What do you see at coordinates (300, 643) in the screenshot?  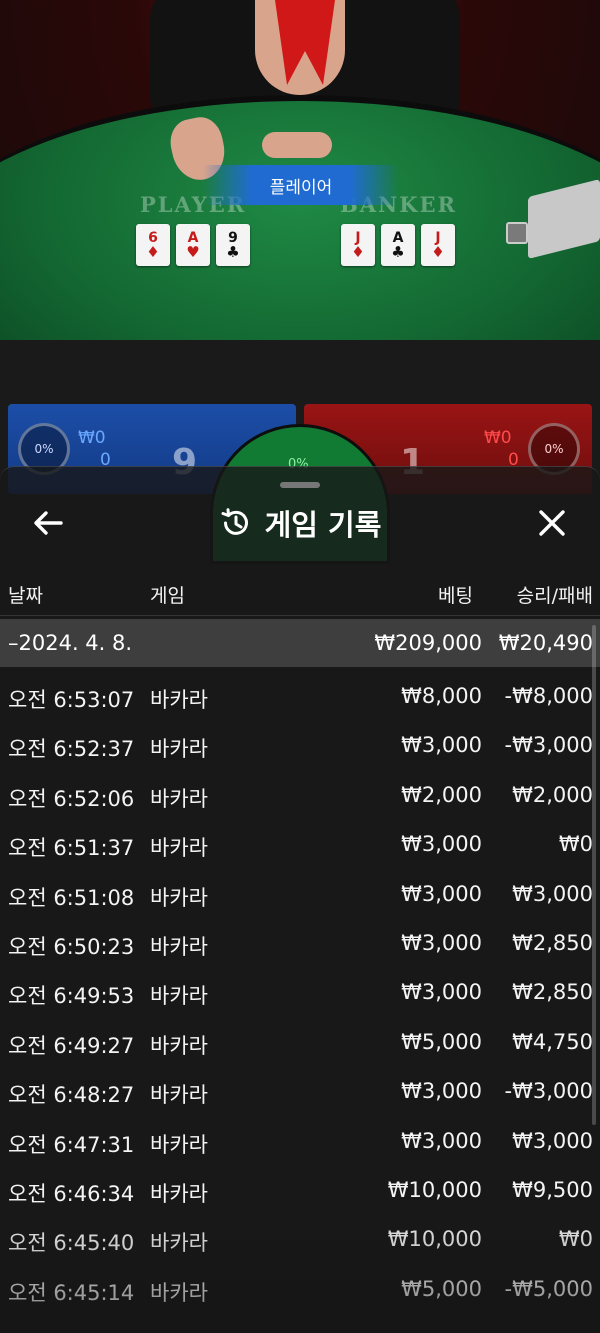 I see `date-summary-row: –2024. 4. 8. ₩209,000 ₩20,490` at bounding box center [300, 643].